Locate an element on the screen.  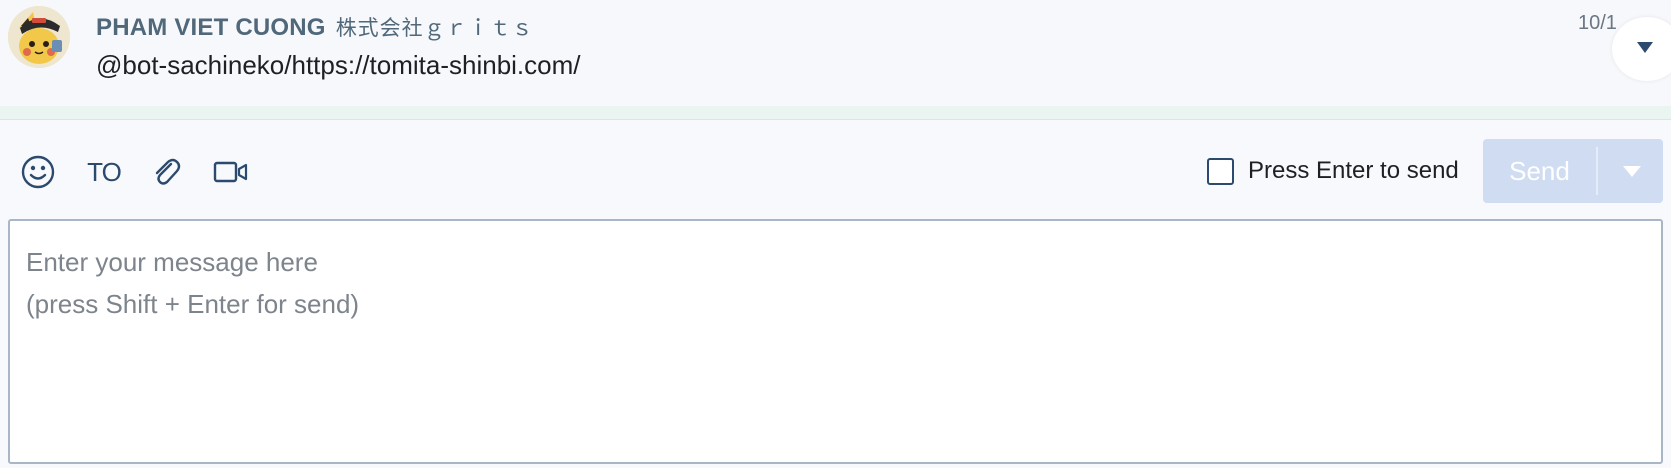
to-label: TO is located at coordinates (104, 171).